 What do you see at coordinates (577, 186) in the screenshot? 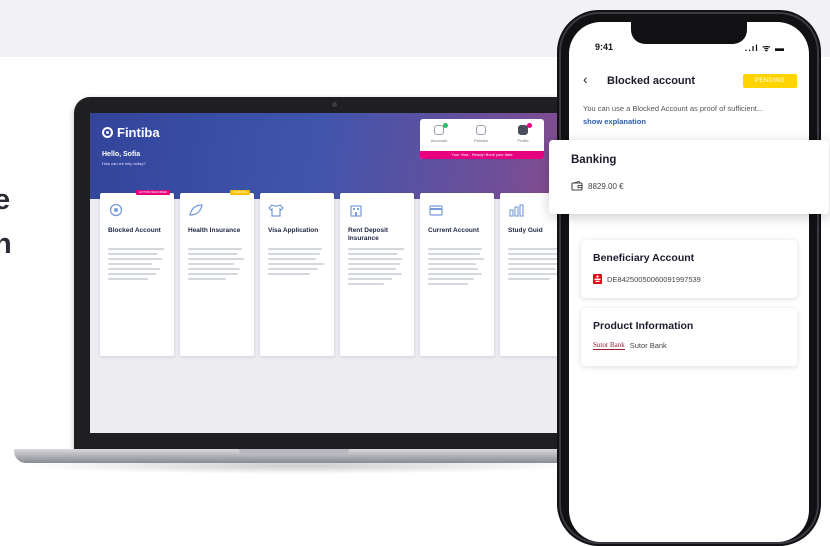
I see `wallet-icon` at bounding box center [577, 186].